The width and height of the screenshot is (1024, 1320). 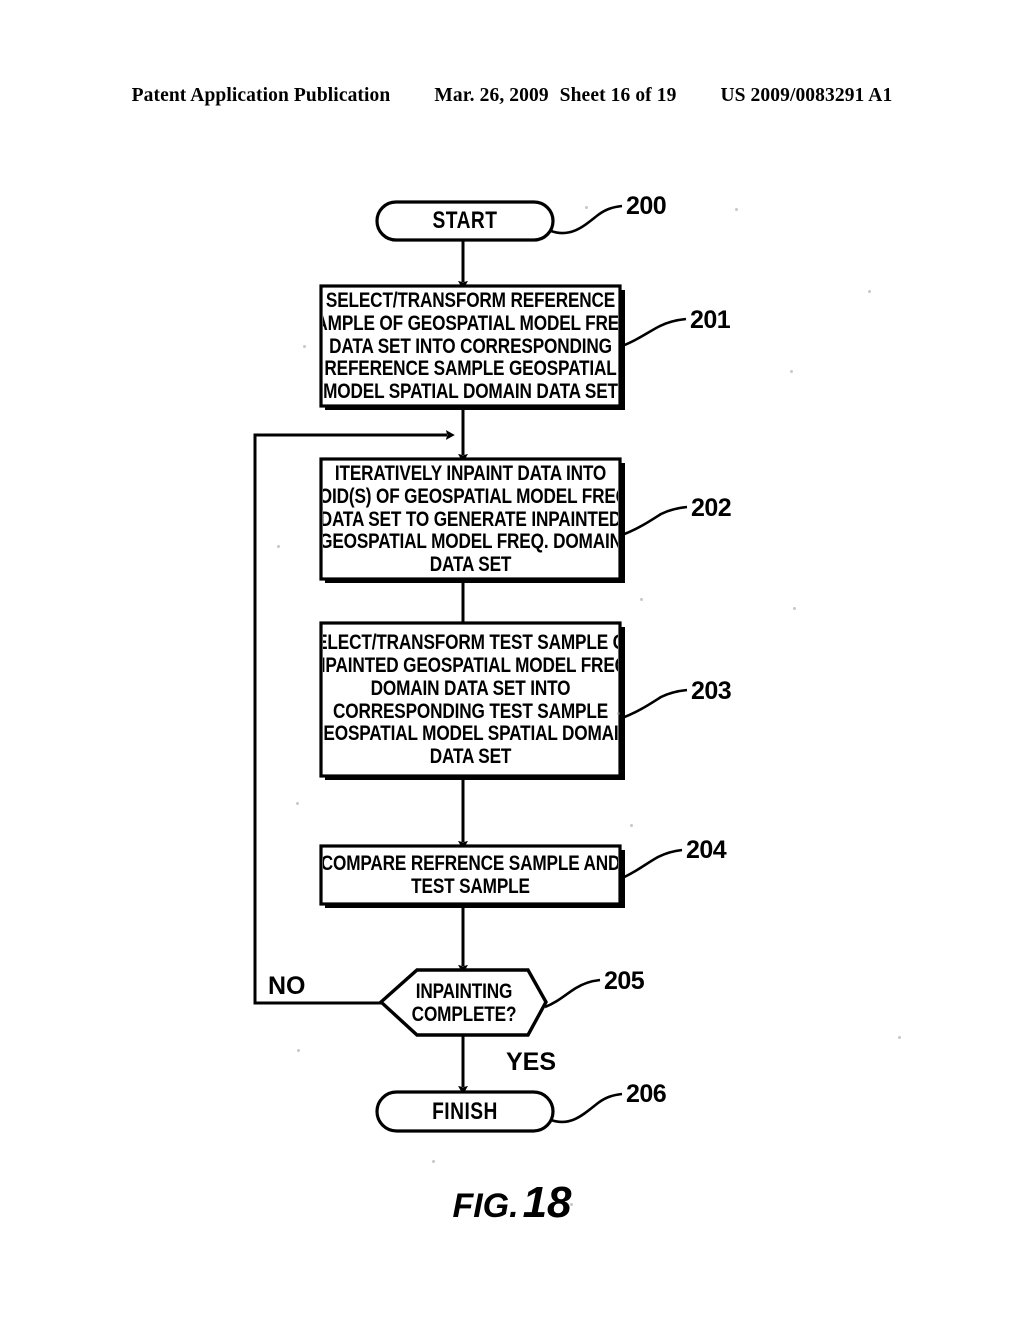 I want to click on step204-label-group: COMPARE REFRENCE SAMPLE AND TEST SAMPLE, so click(x=470, y=875).